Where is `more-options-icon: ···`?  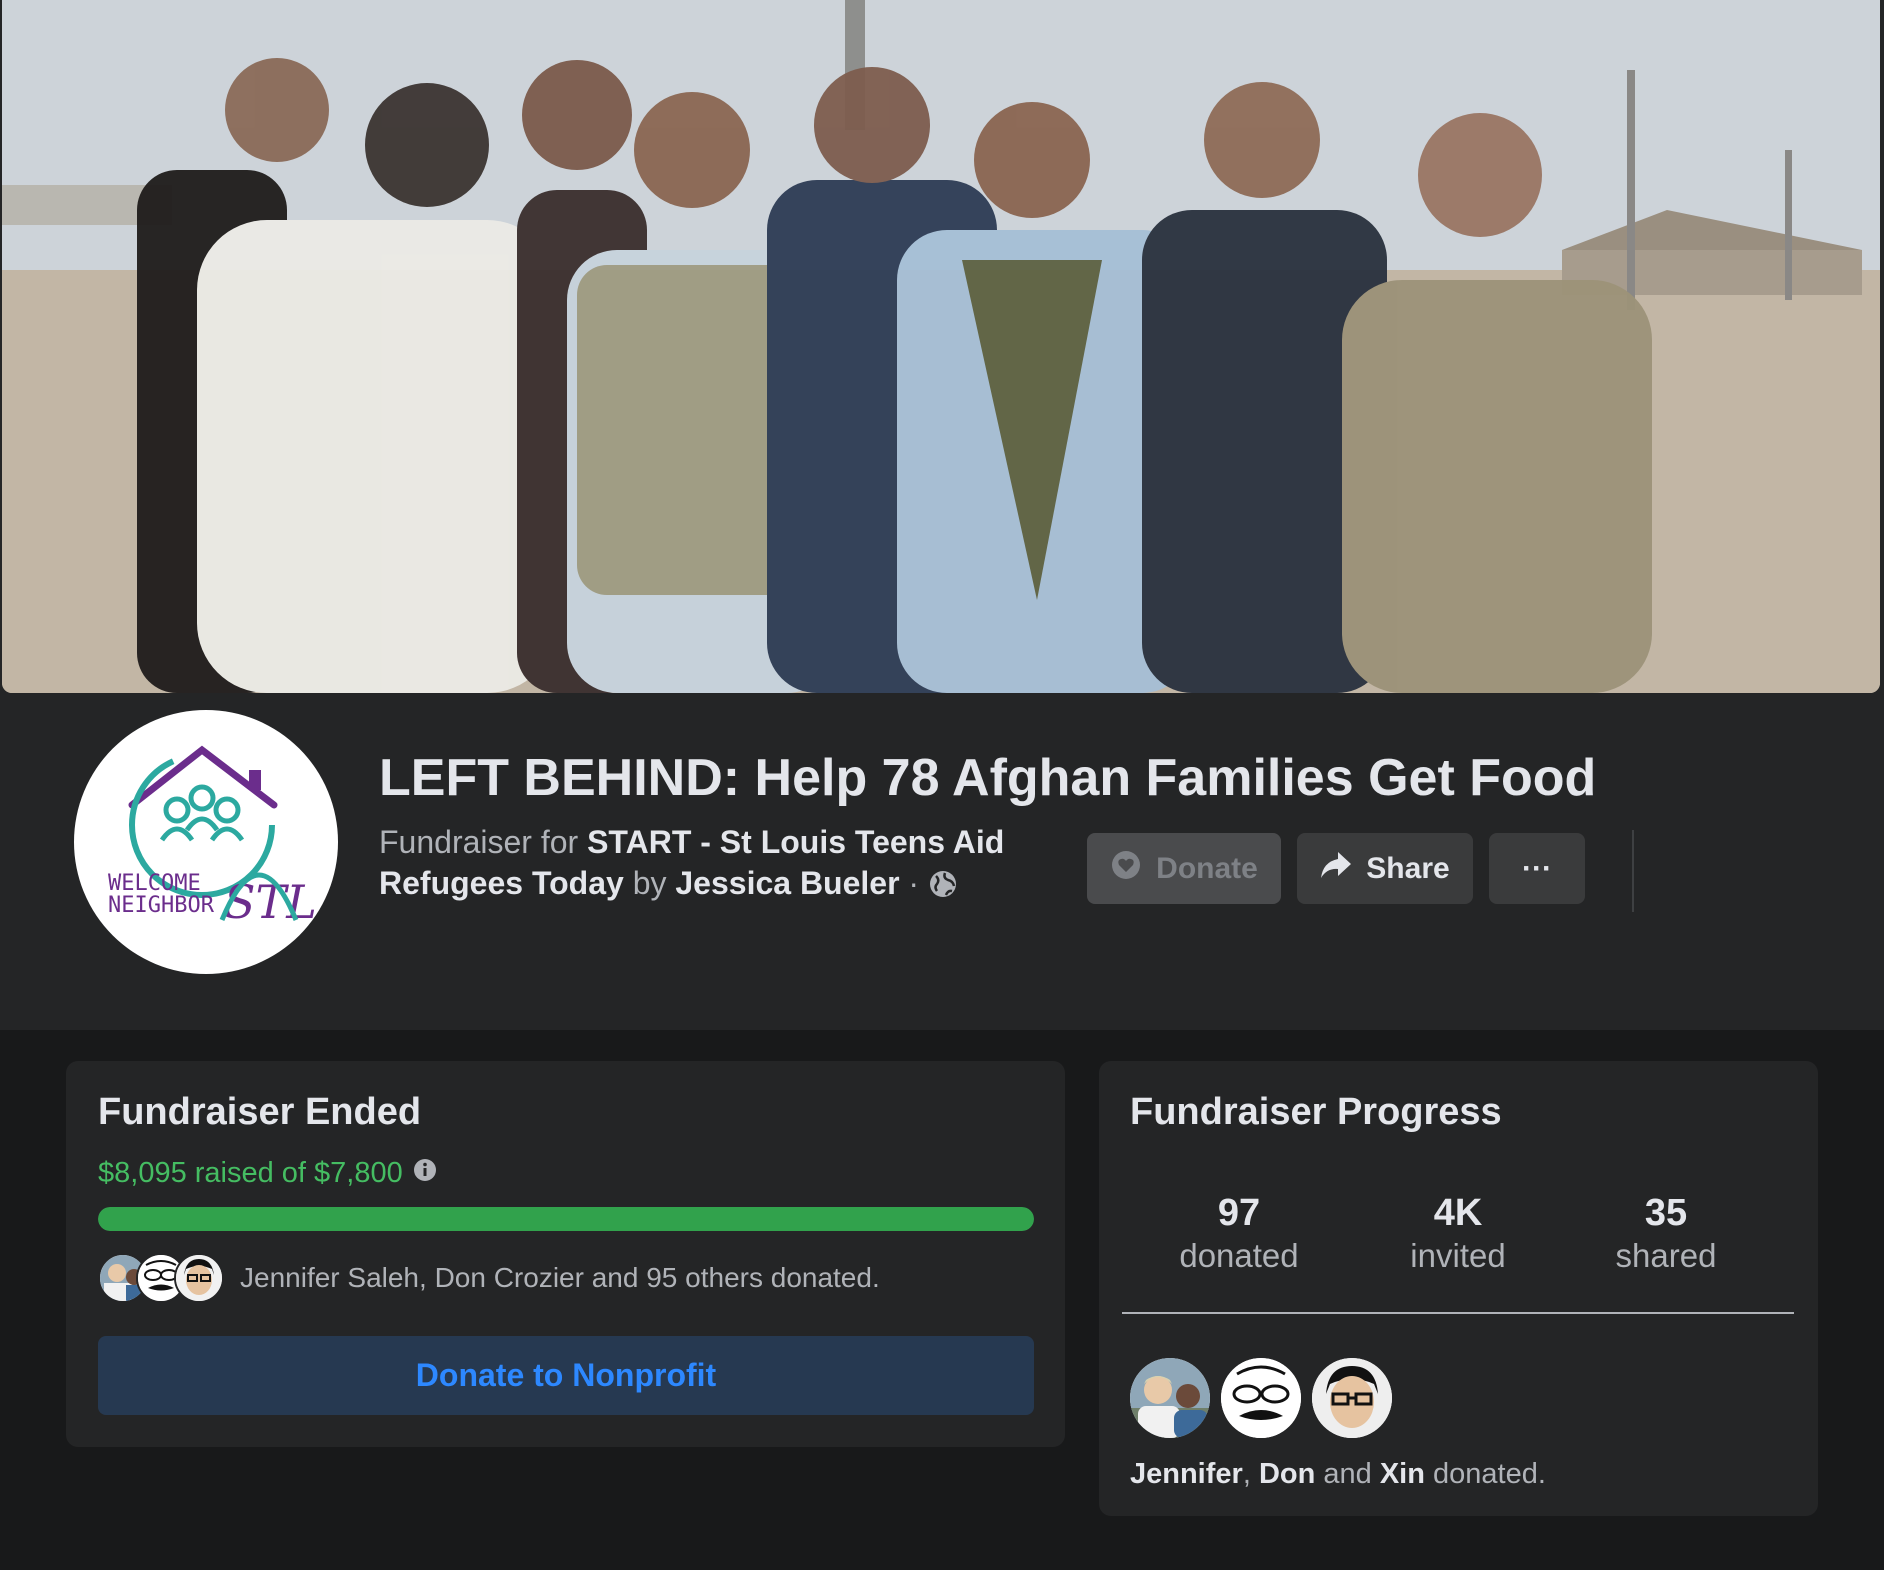 more-options-icon: ··· is located at coordinates (1537, 868).